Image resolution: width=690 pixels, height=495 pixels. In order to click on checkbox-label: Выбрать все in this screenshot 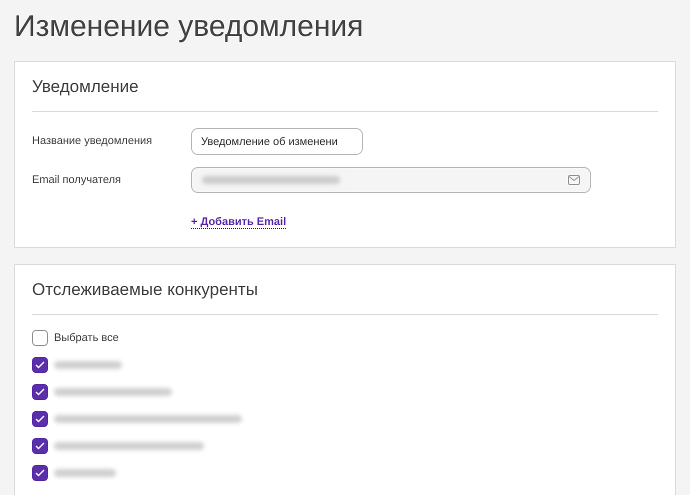, I will do `click(86, 338)`.